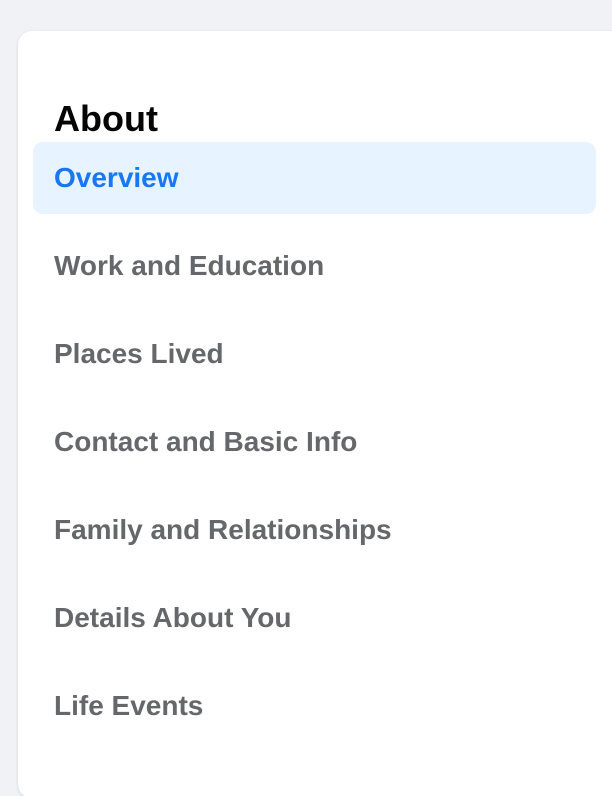  Describe the element at coordinates (314, 354) in the screenshot. I see `menu-item-places-lived: Places Lived` at that location.